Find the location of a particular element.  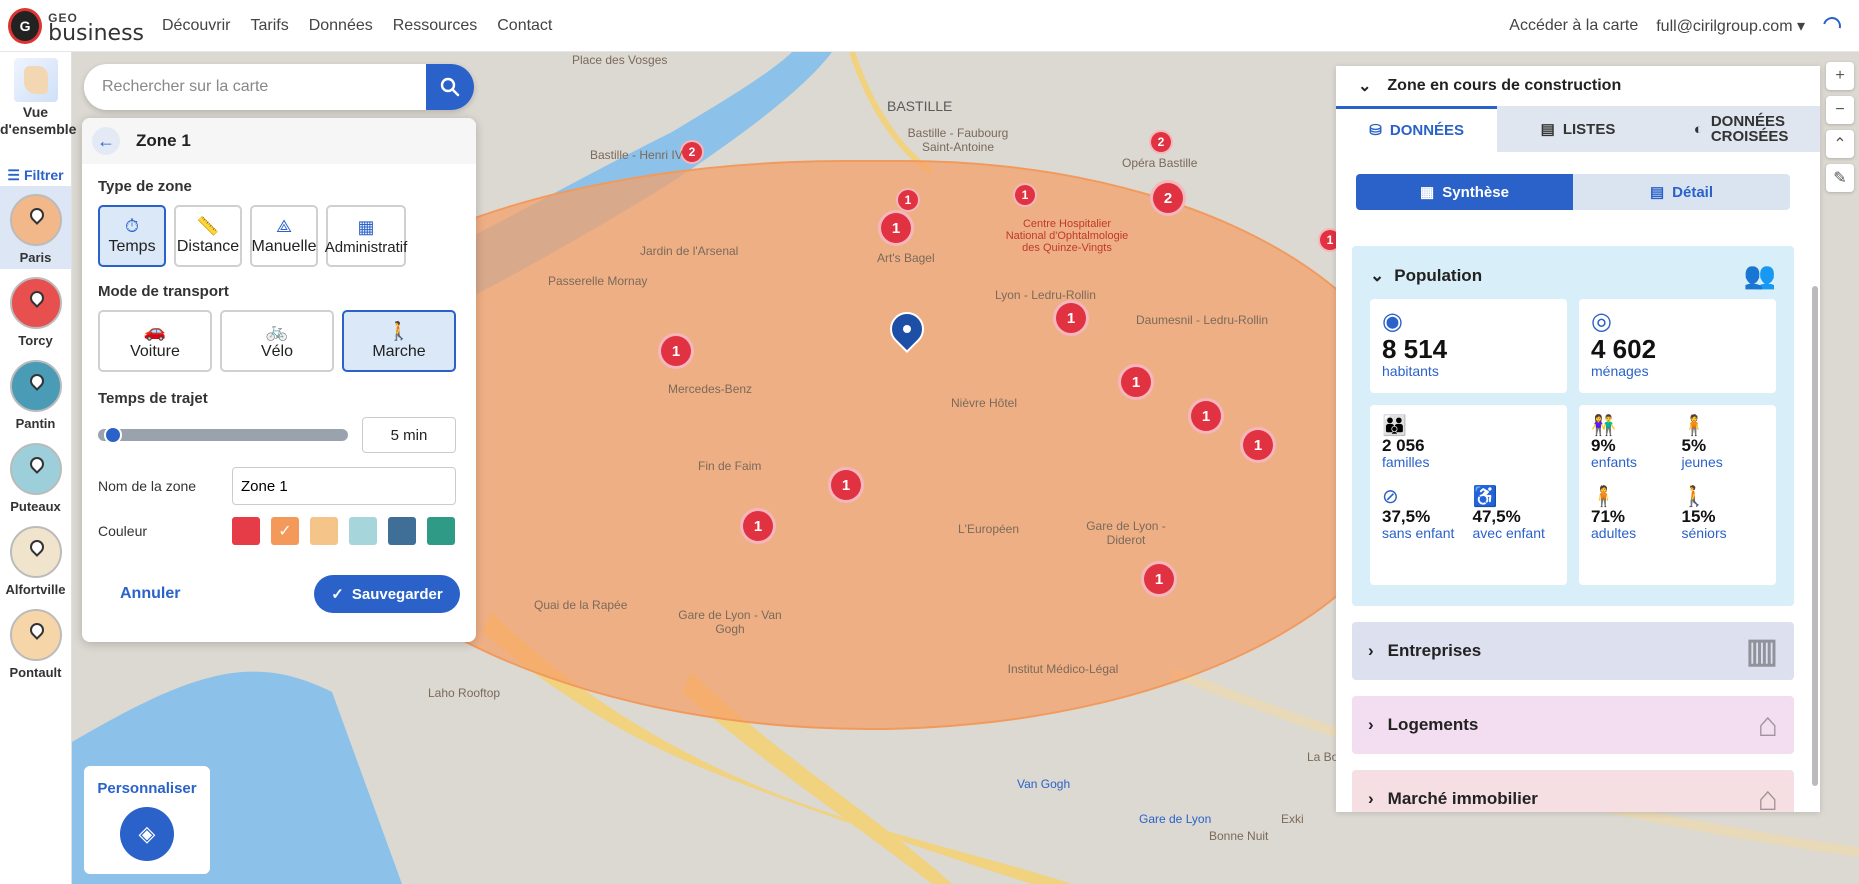

nav-link-donnees: Données is located at coordinates (341, 26).